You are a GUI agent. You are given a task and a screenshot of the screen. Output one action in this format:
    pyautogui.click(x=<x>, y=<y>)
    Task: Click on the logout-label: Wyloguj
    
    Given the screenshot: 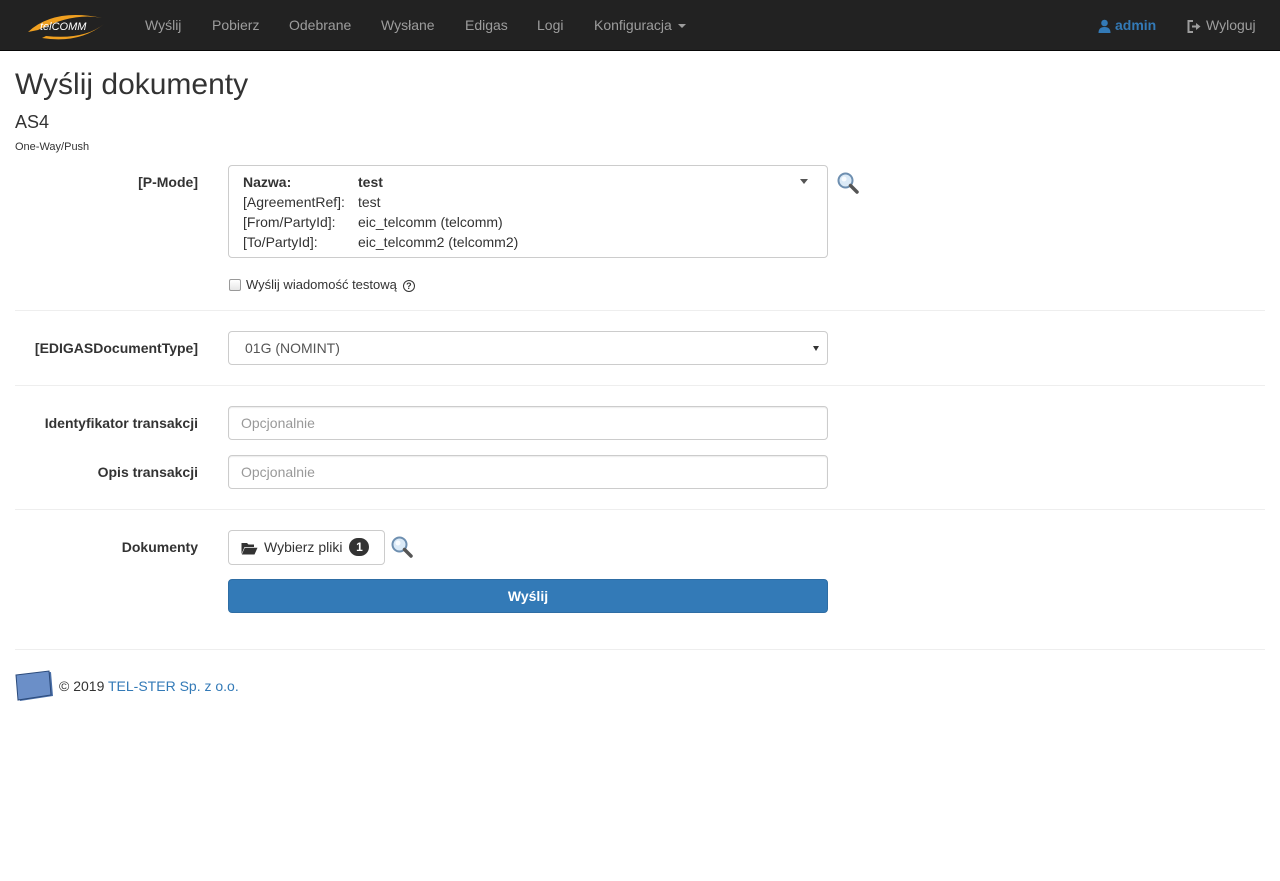 What is the action you would take?
    pyautogui.click(x=1231, y=25)
    